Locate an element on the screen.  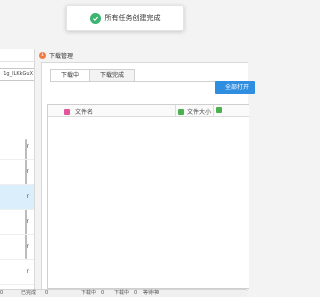
notification-toast: 所有任务创建完成 is located at coordinates (125, 18).